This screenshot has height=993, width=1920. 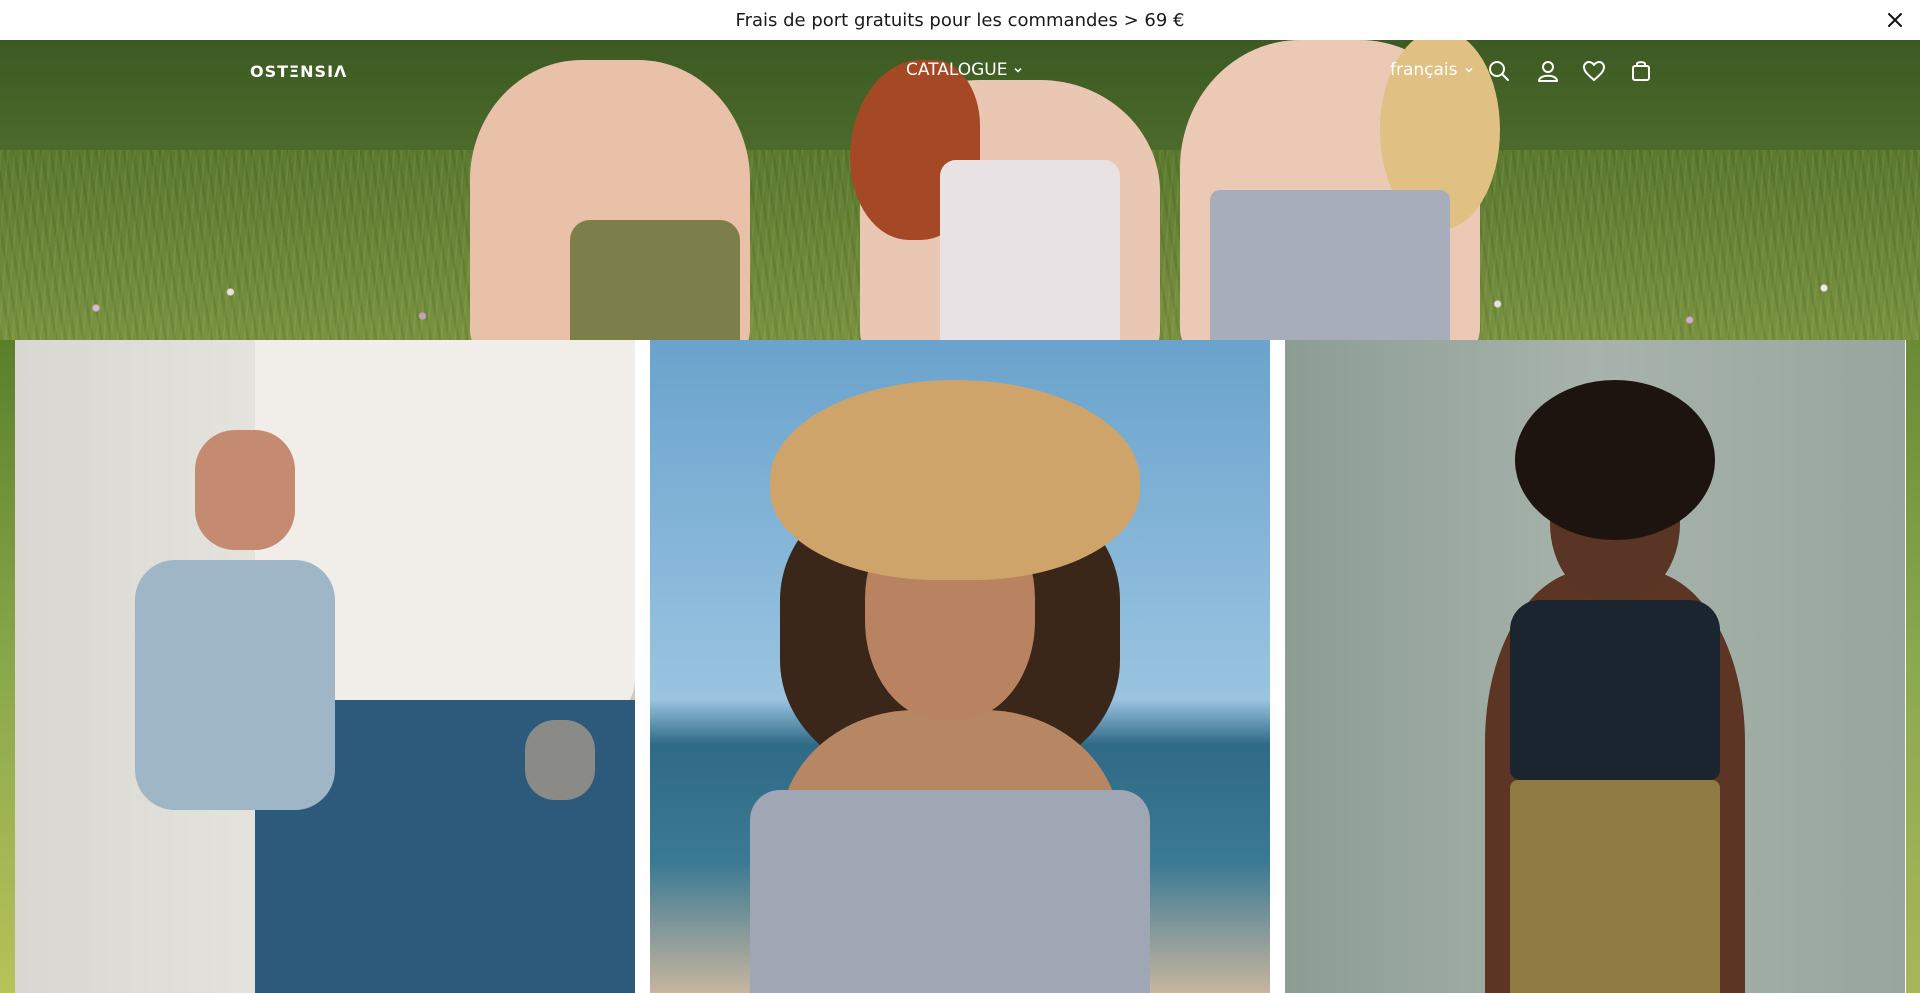 I want to click on account-icon, so click(x=1548, y=71).